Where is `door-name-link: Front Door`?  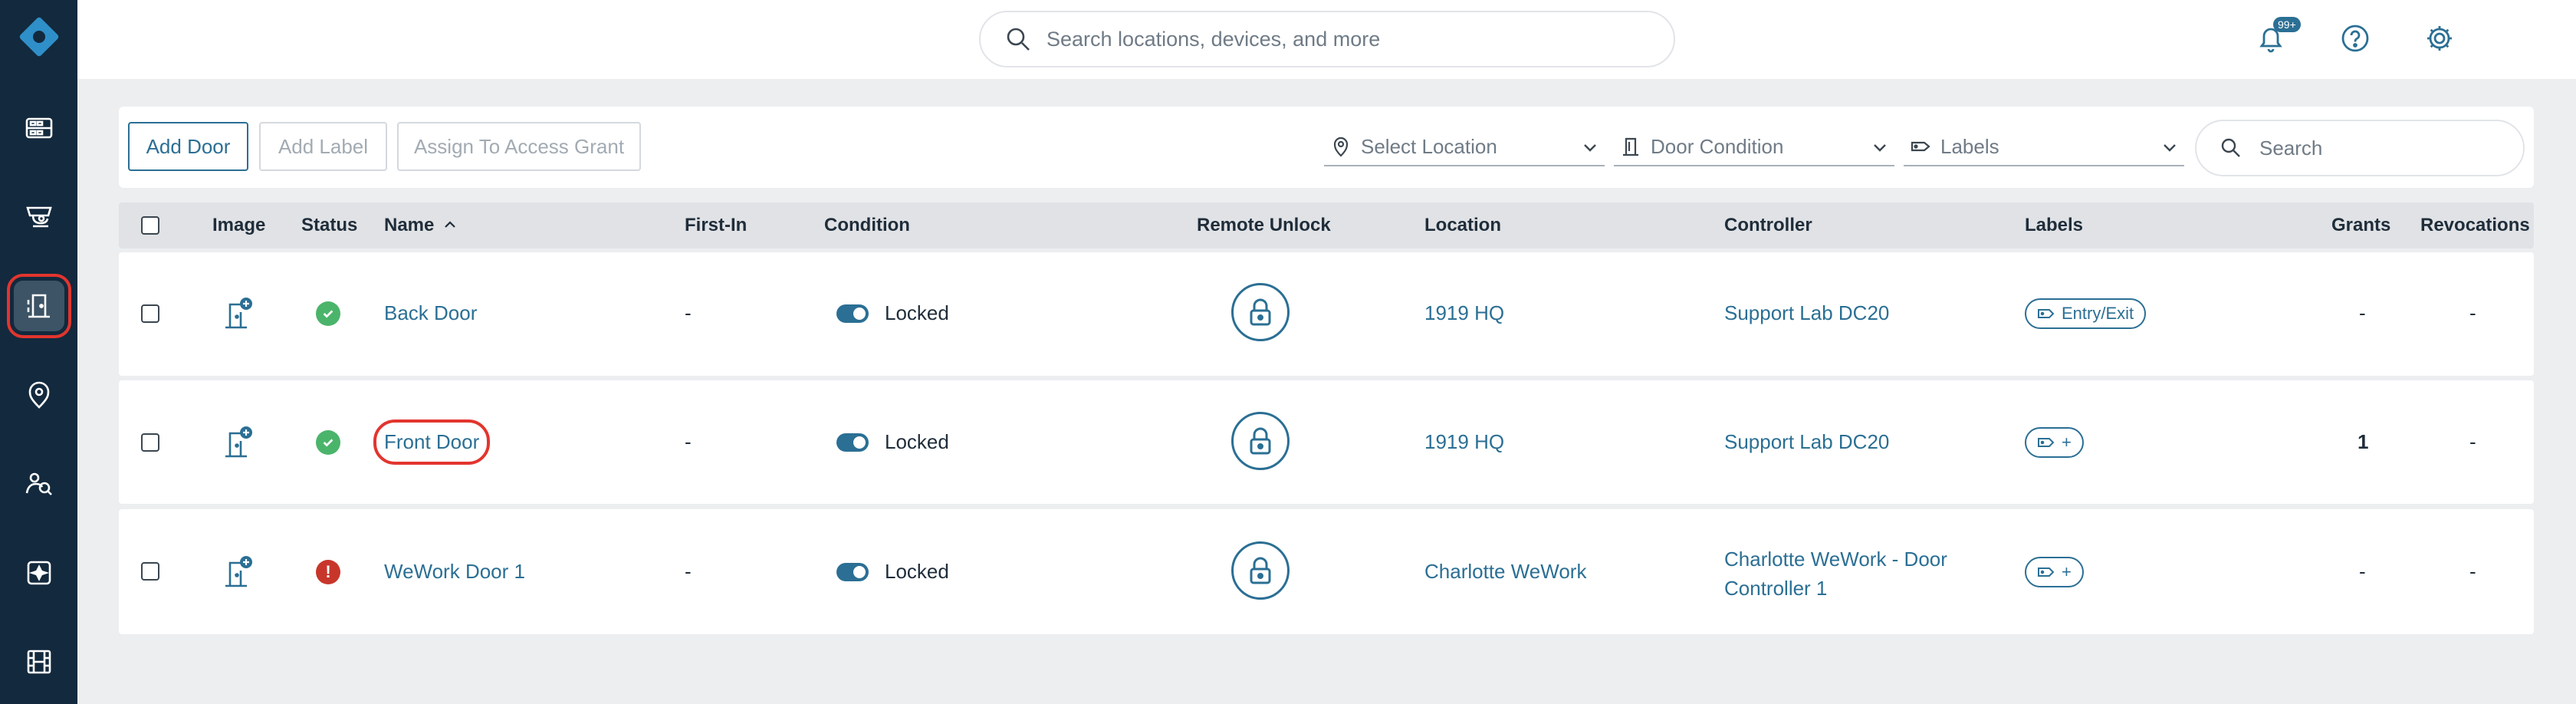
door-name-link: Front Door is located at coordinates (432, 442).